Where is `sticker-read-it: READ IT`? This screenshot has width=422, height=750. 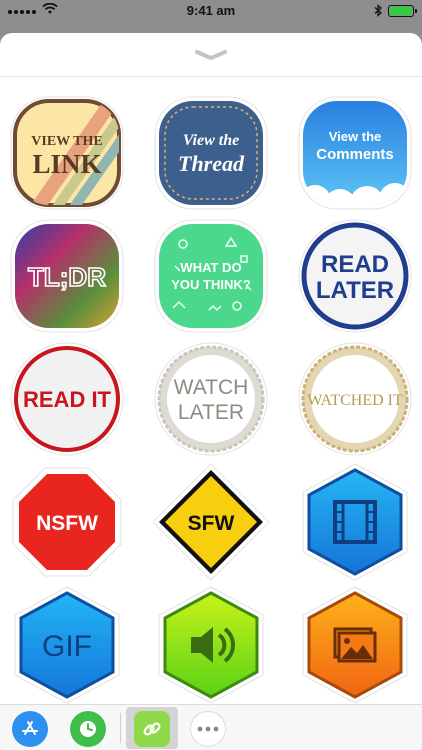
sticker-read-it: READ IT is located at coordinates (67, 399).